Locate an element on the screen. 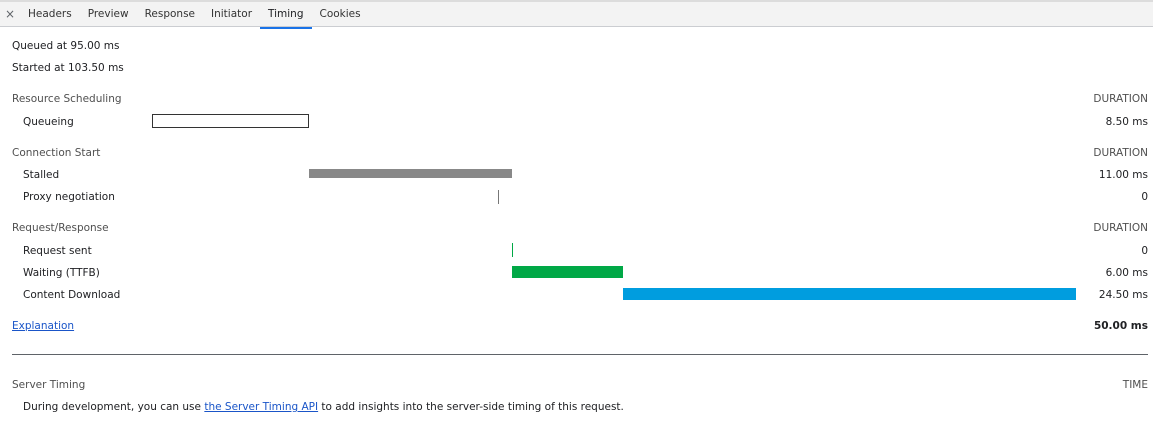 The image size is (1153, 425). duration-stalled: 11.00 ms is located at coordinates (1123, 175).